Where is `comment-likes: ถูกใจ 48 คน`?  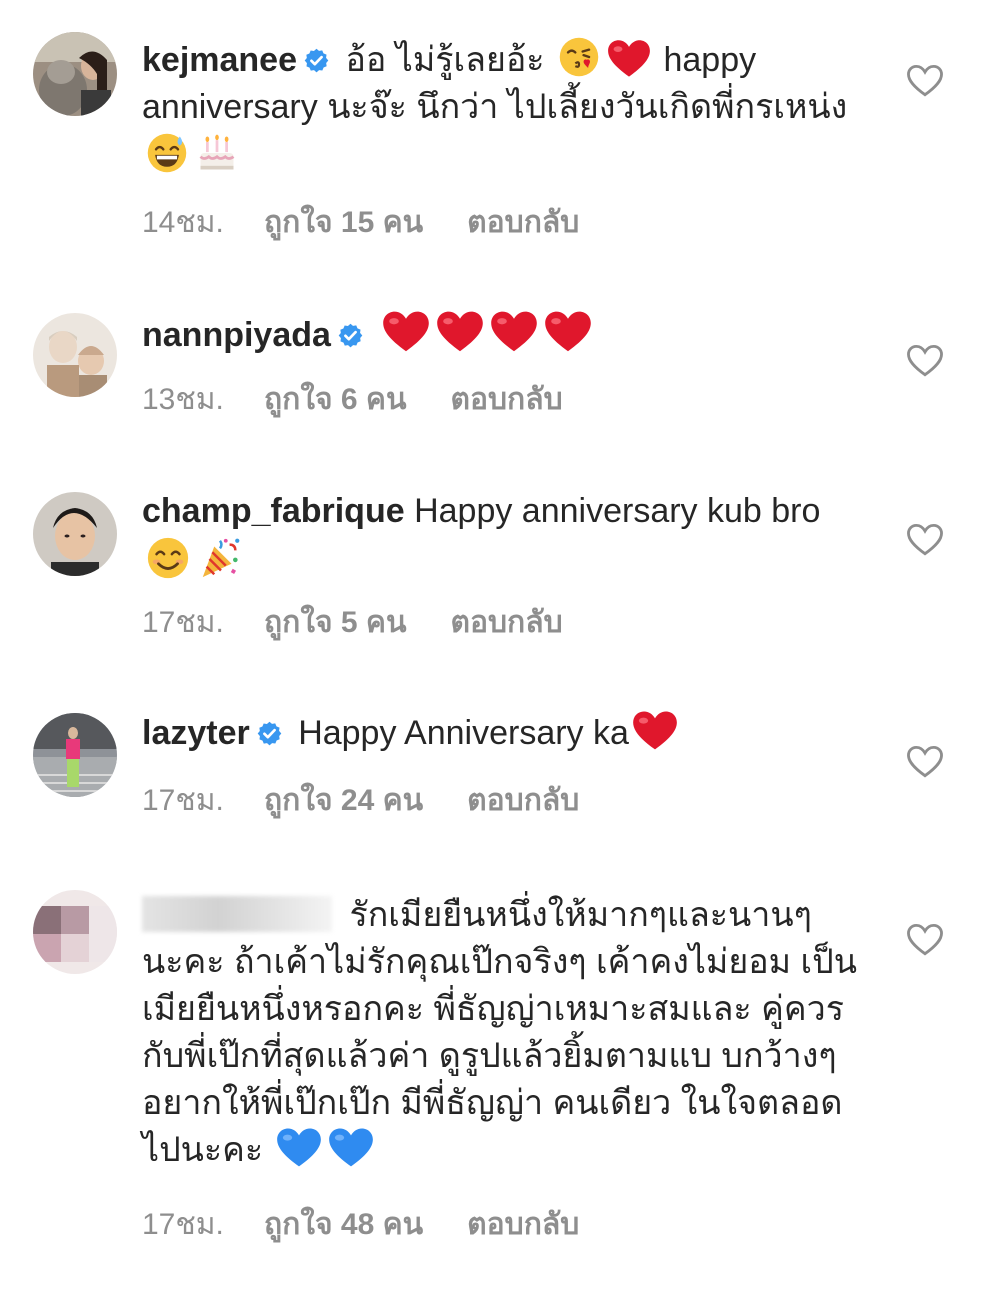
comment-likes: ถูกใจ 48 คน is located at coordinates (343, 1224).